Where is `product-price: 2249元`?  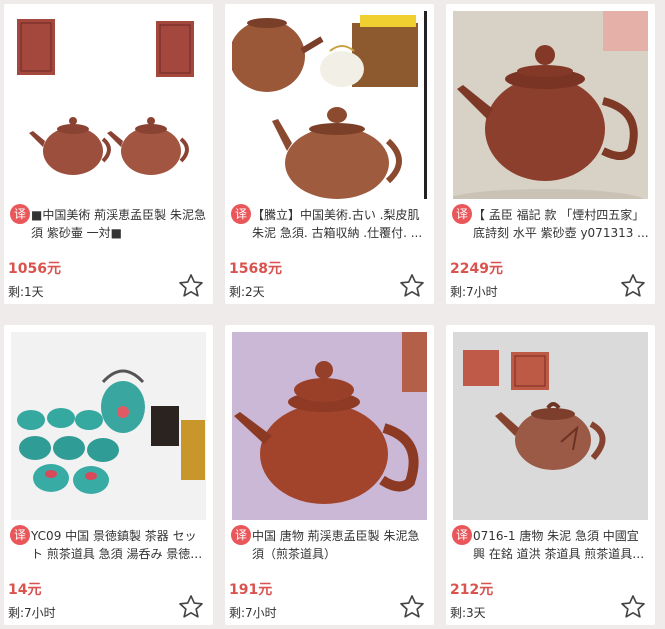 product-price: 2249元 is located at coordinates (476, 269).